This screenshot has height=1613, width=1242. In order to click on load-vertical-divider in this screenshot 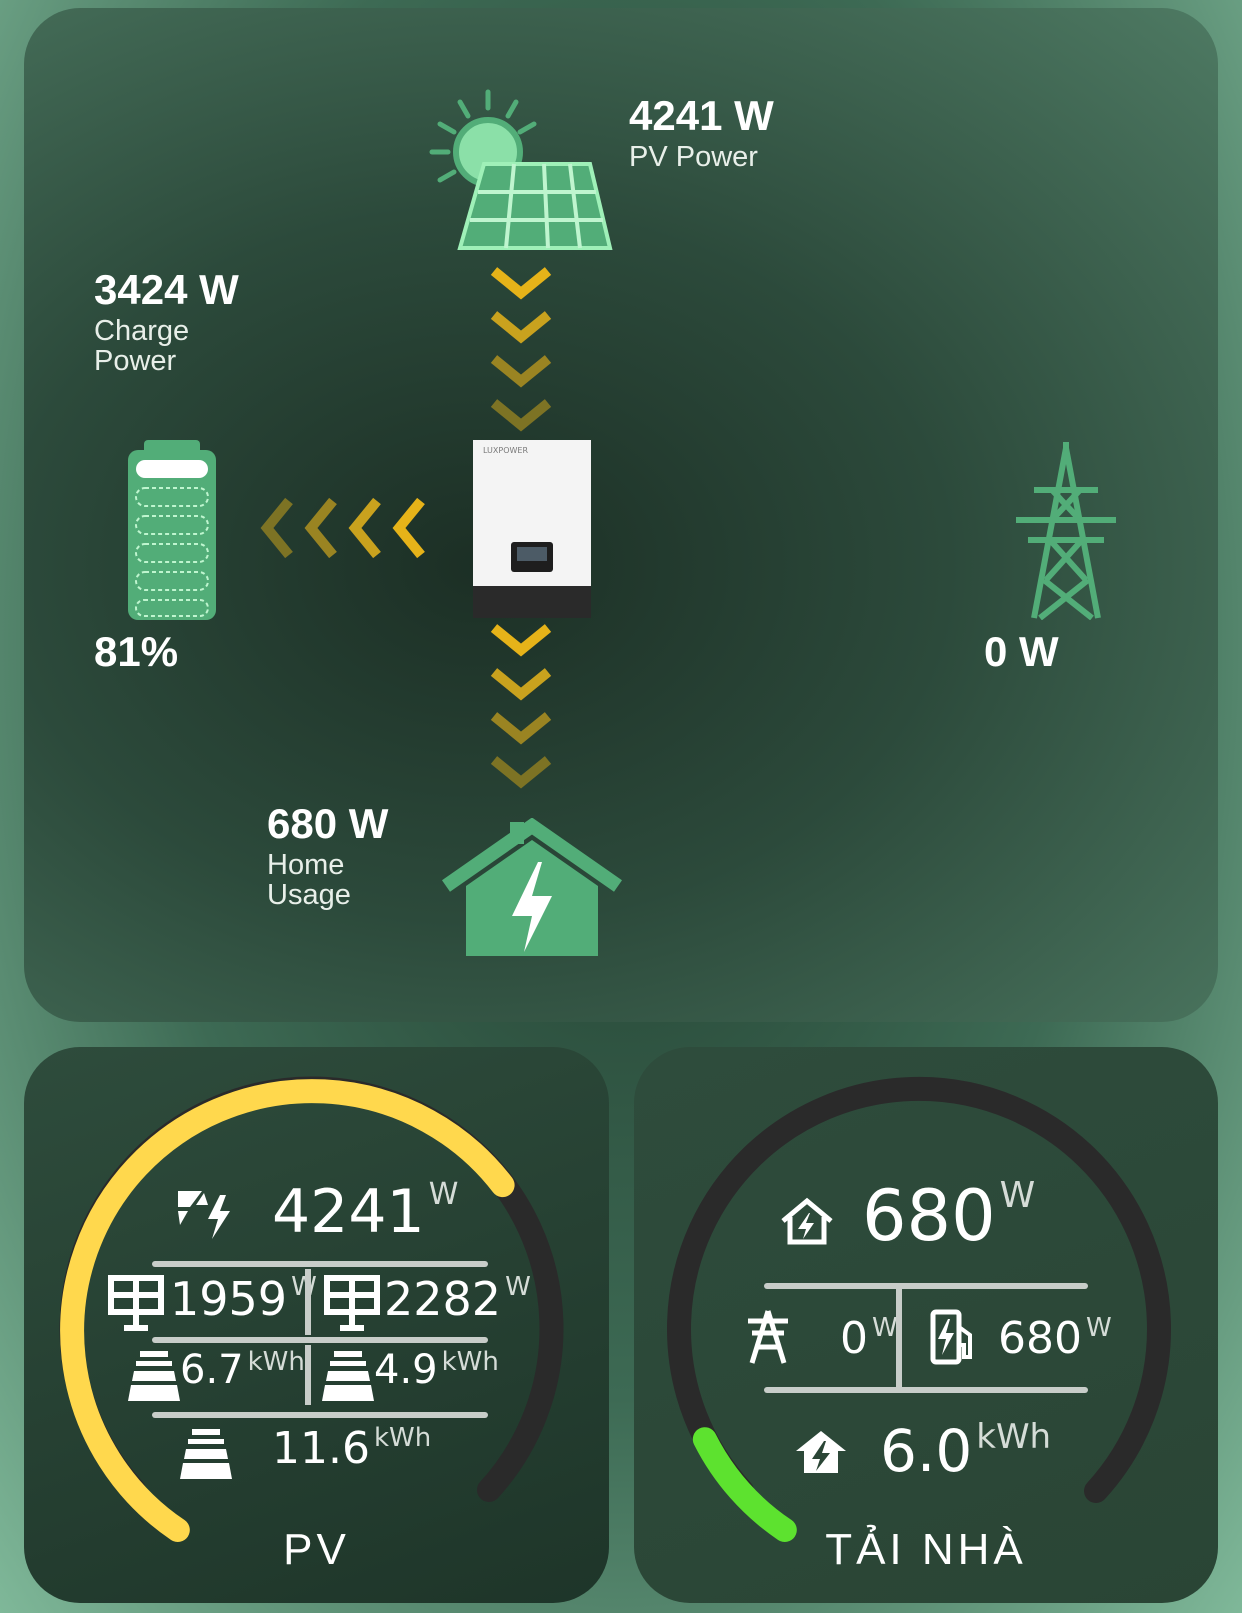, I will do `click(899, 1338)`.